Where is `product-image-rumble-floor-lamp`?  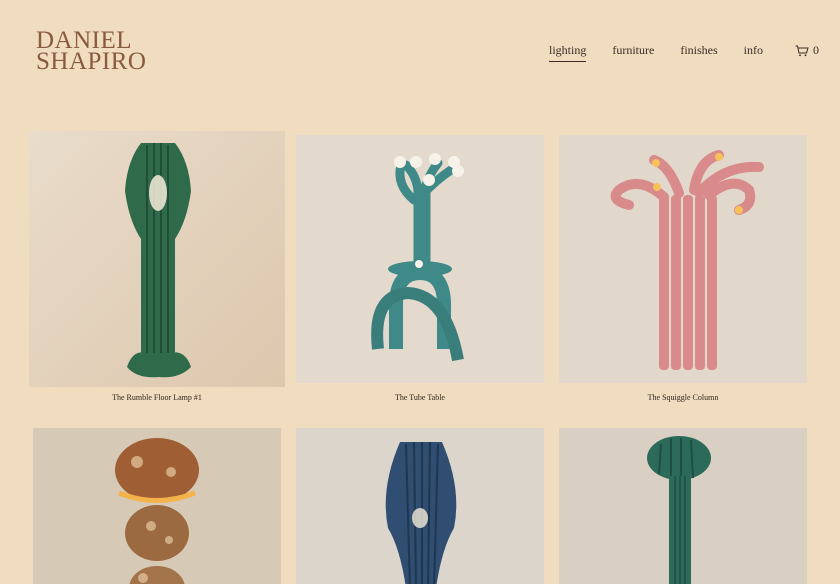
product-image-rumble-floor-lamp is located at coordinates (157, 259).